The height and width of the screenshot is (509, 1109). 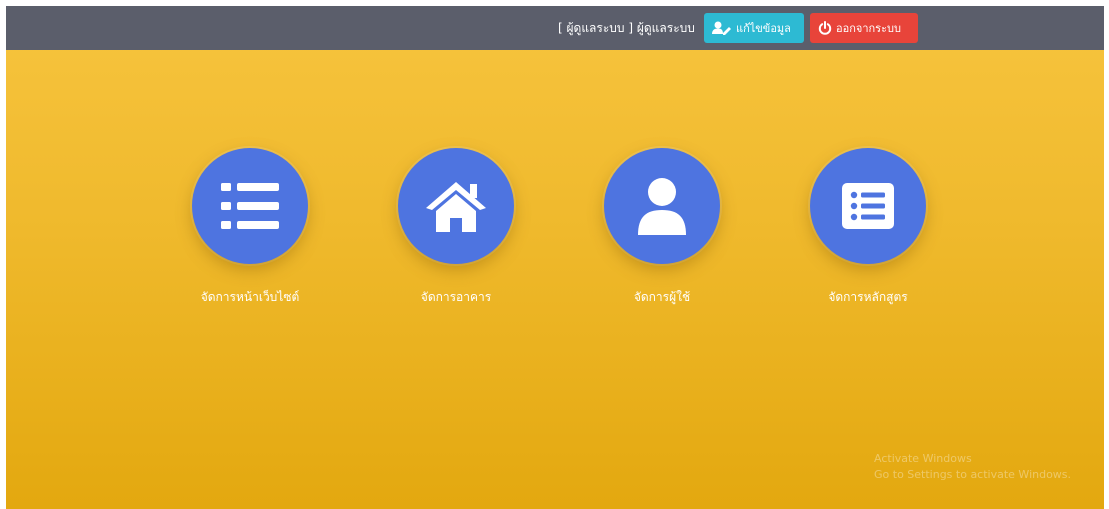 I want to click on list-alt-icon, so click(x=868, y=206).